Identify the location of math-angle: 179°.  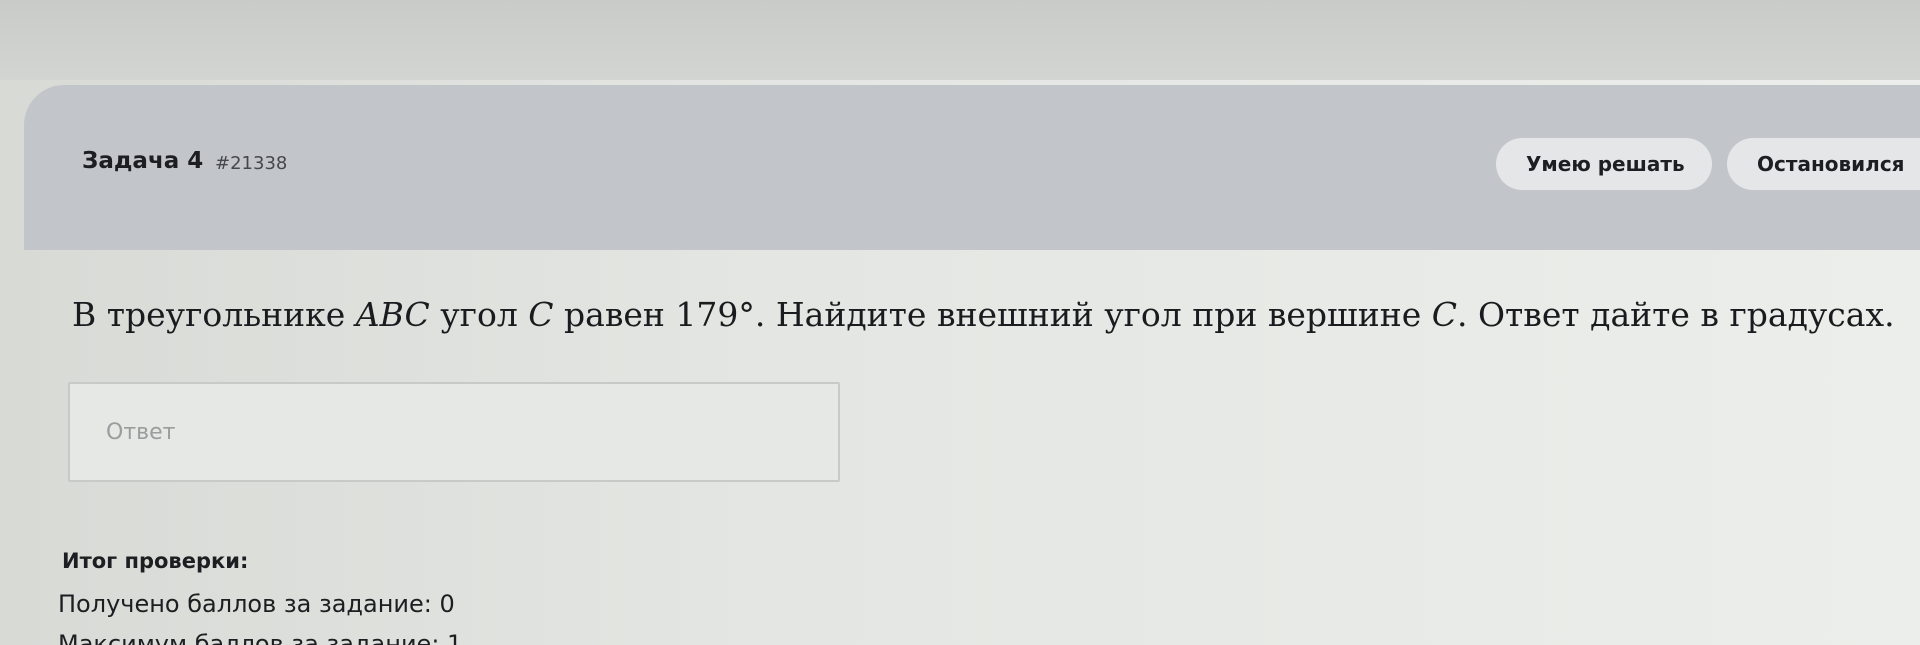
(715, 314).